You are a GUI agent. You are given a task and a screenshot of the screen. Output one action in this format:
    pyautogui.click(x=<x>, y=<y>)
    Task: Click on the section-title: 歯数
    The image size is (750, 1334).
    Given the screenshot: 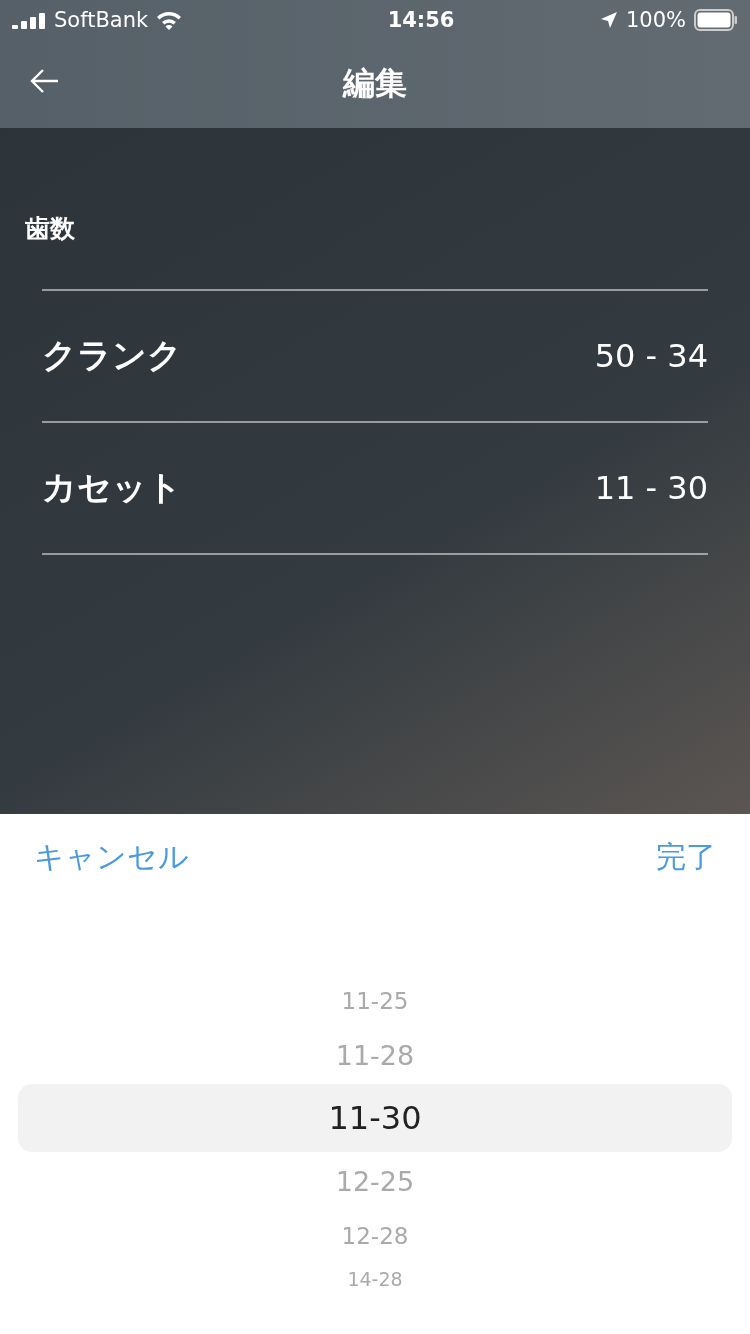 What is the action you would take?
    pyautogui.click(x=50, y=229)
    